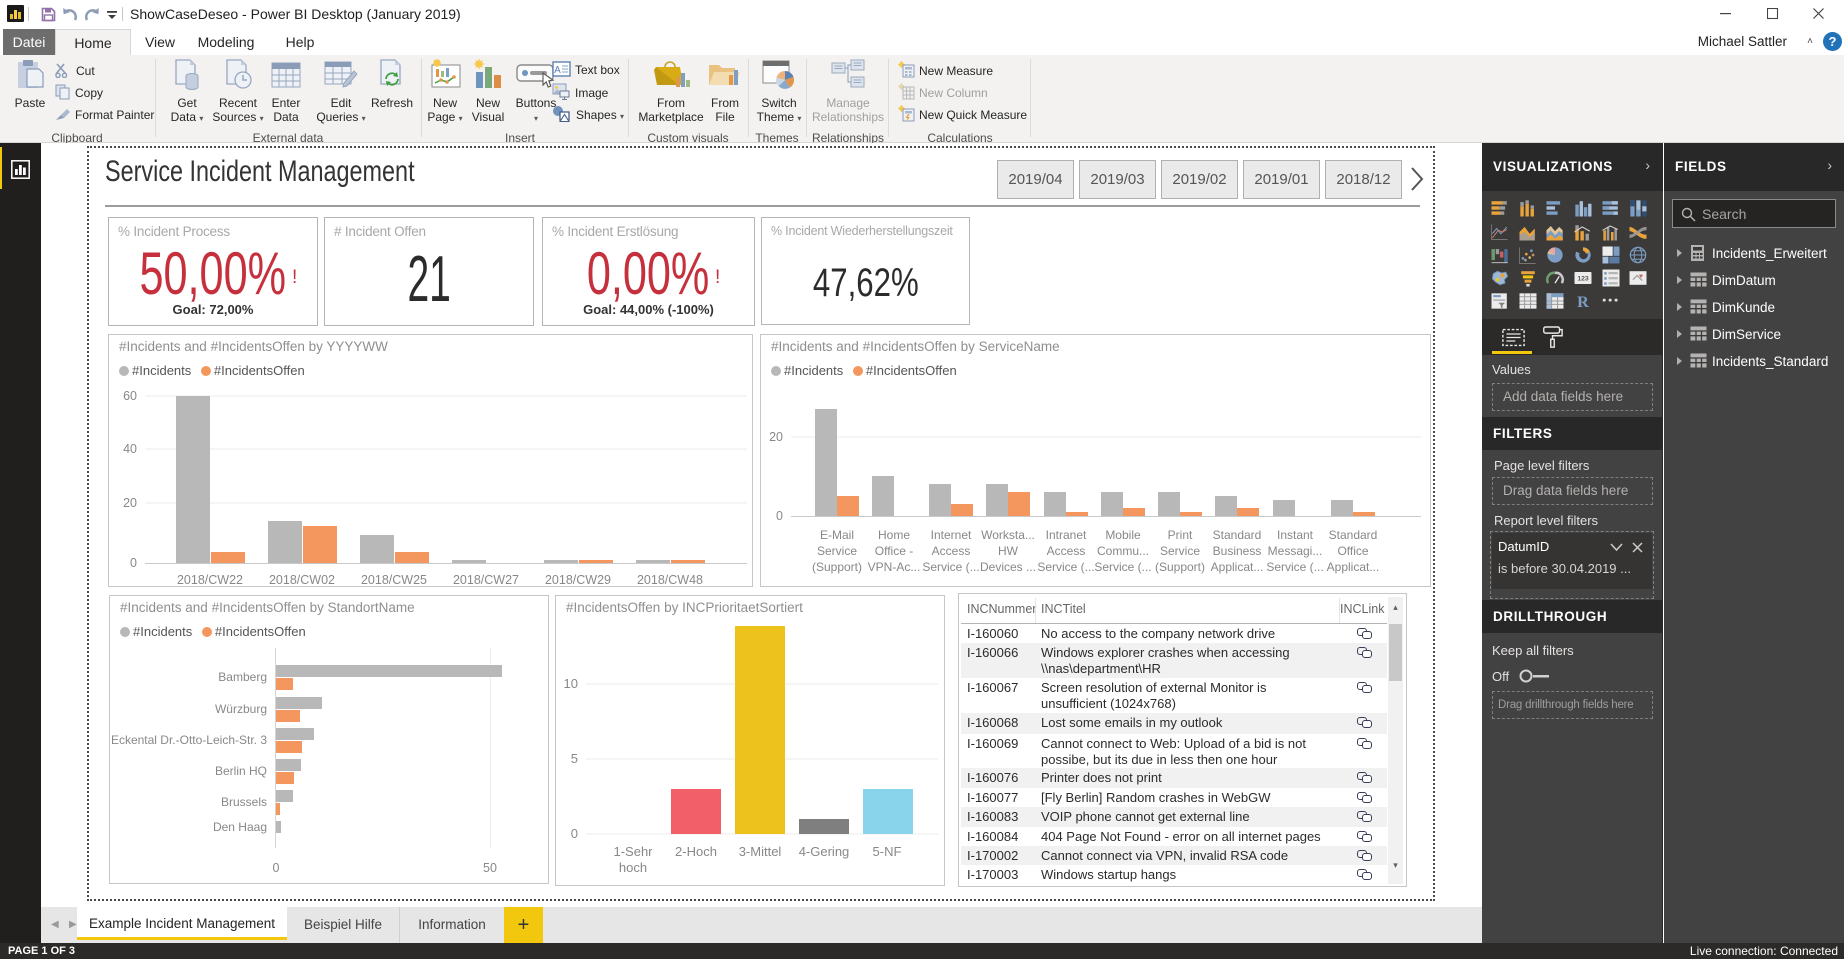 The image size is (1844, 959). What do you see at coordinates (486, 579) in the screenshot?
I see `svg-text: 2018/CW27` at bounding box center [486, 579].